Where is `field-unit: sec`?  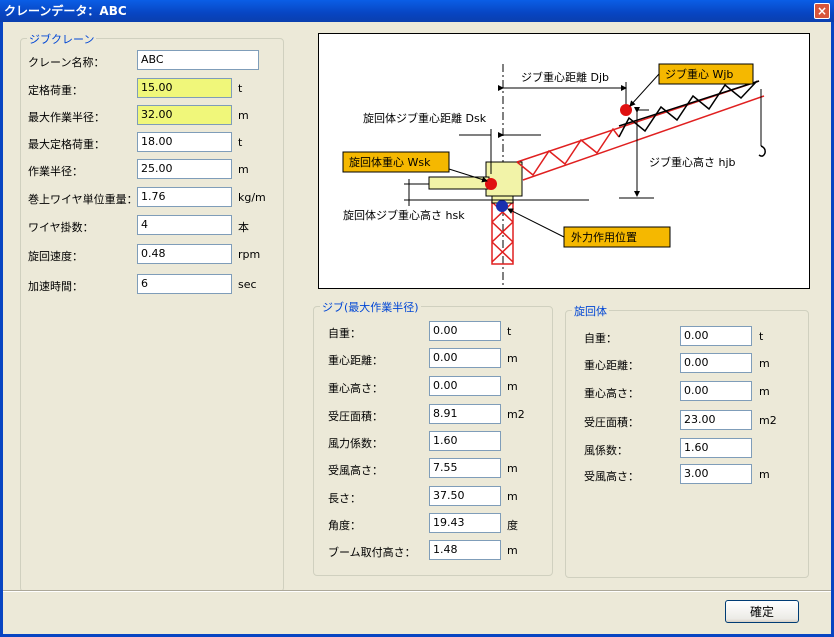
field-unit: sec is located at coordinates (247, 284).